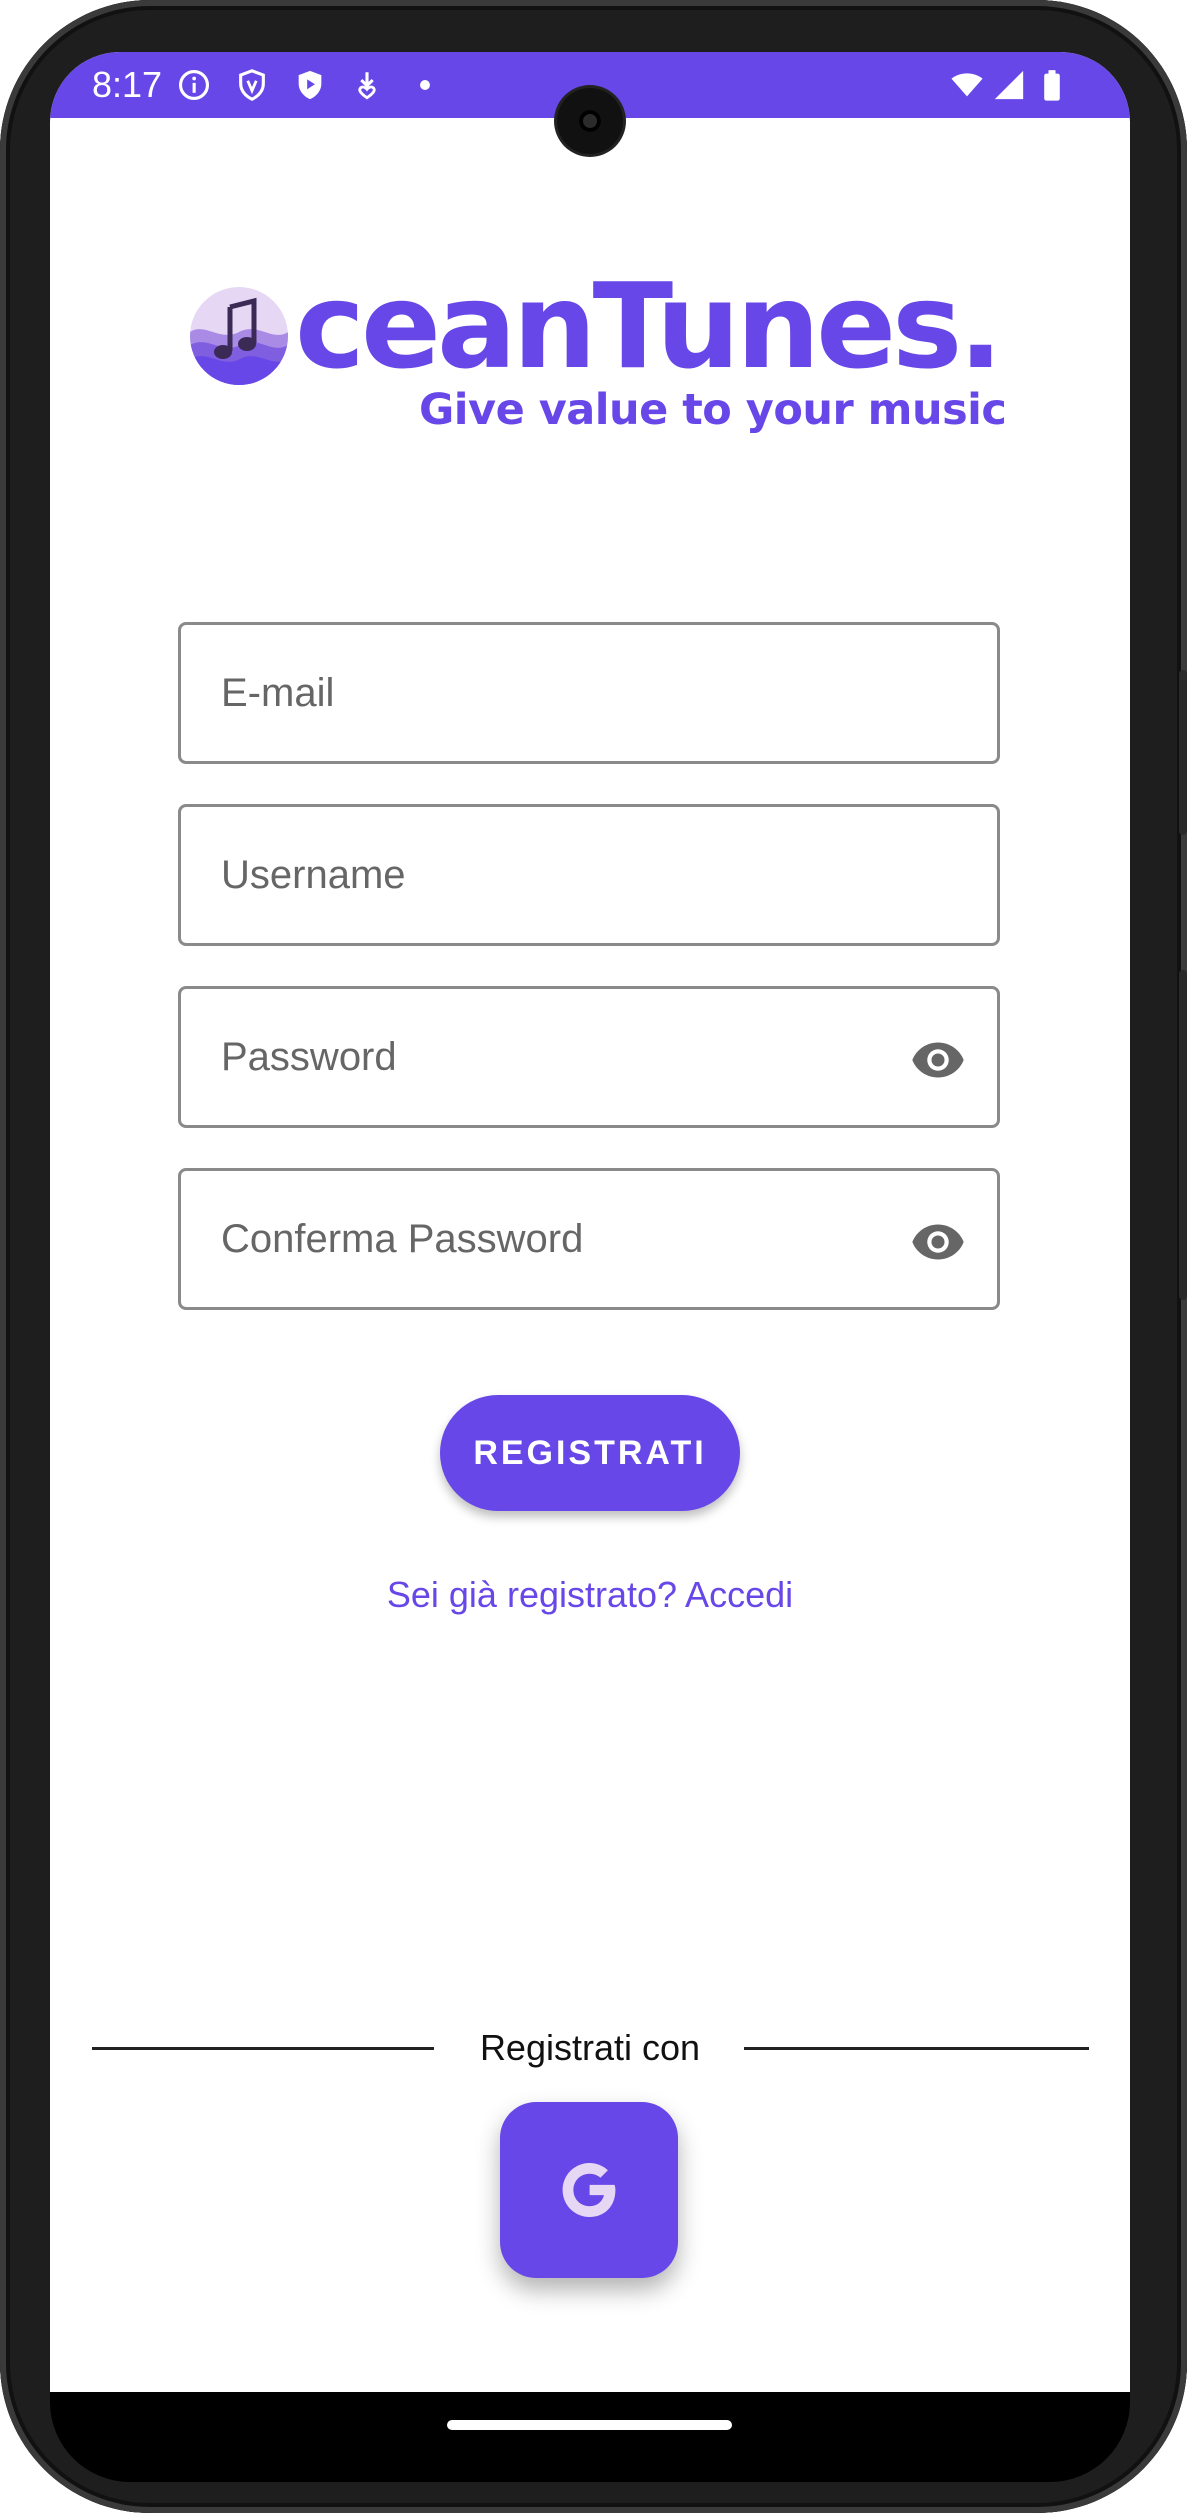 The image size is (1187, 2513). I want to click on wifi-icon, so click(967, 85).